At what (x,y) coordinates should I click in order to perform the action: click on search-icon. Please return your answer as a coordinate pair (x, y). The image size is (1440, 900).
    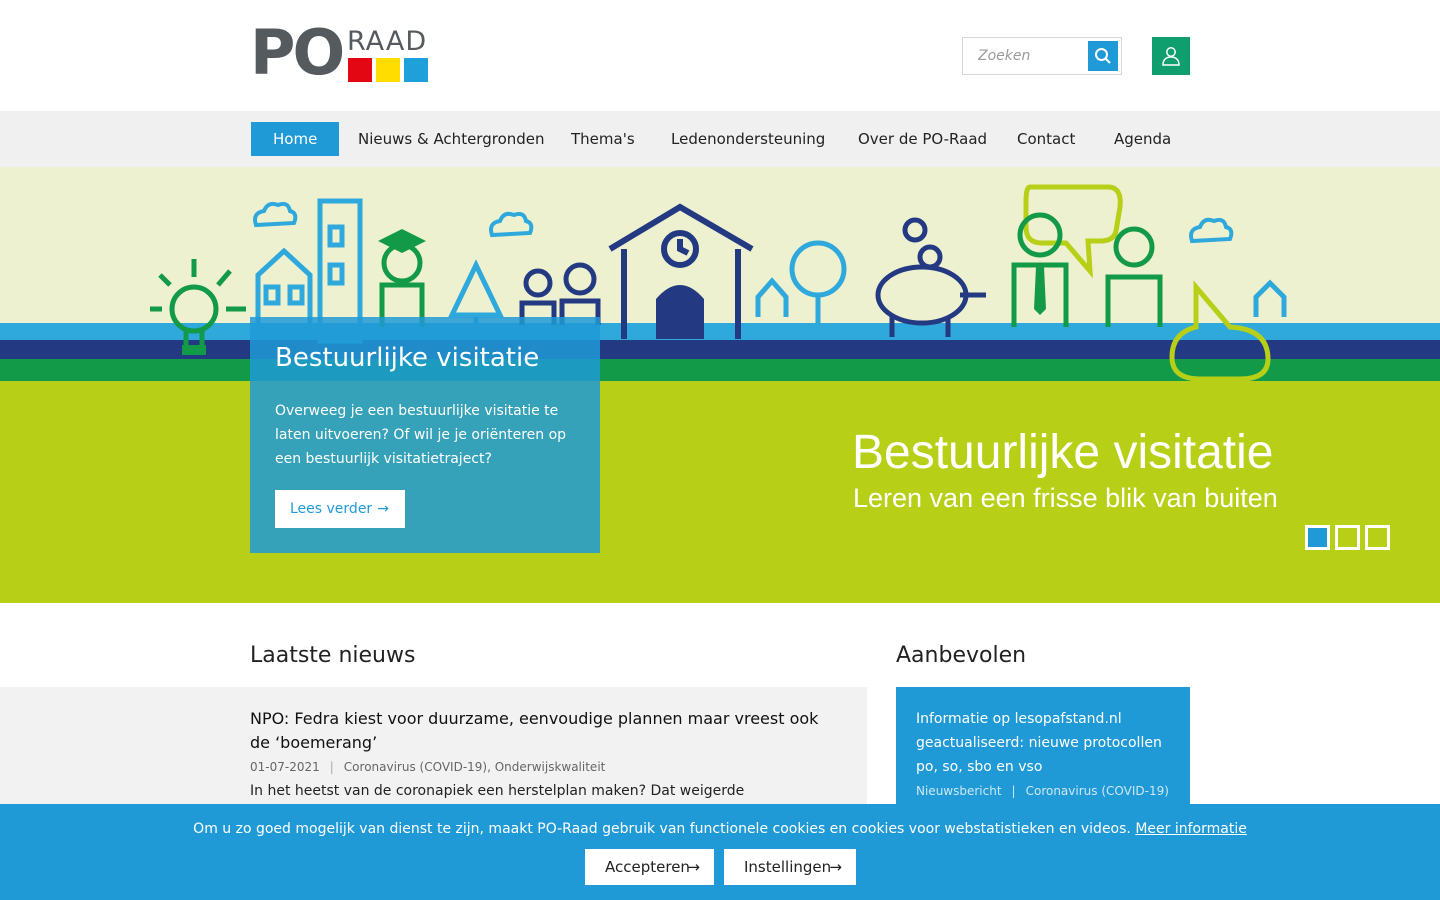
    Looking at the image, I should click on (1103, 56).